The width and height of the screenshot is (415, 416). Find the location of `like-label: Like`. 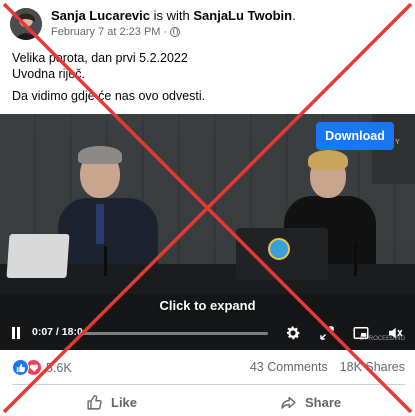

like-label: Like is located at coordinates (124, 402).